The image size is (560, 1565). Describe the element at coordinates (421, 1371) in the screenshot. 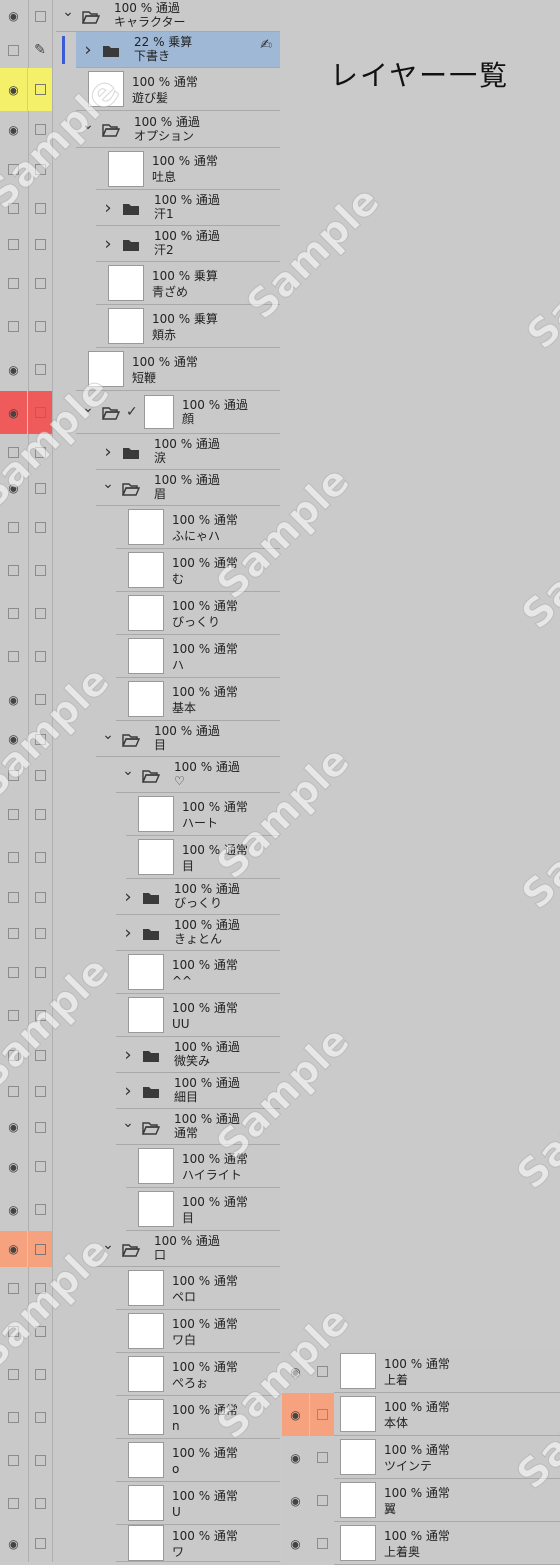

I see `layer-row: ◉ 100 % 通常 上着` at that location.